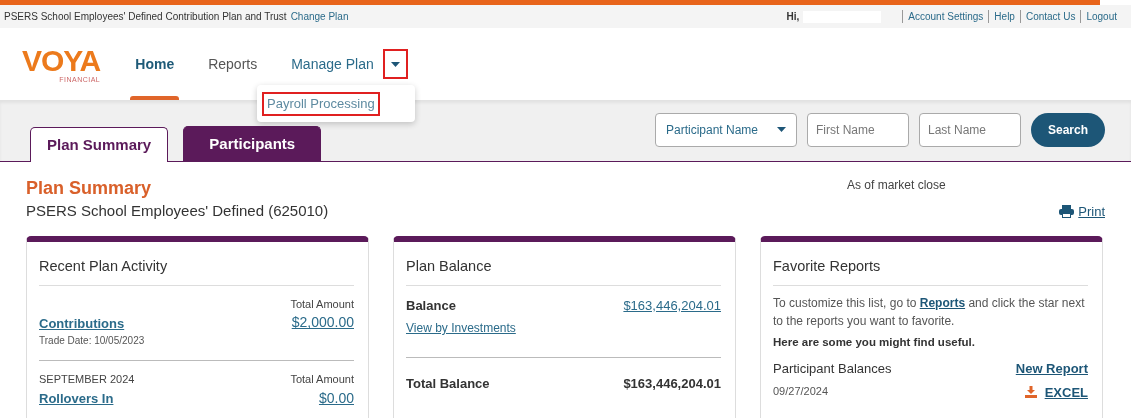 The height and width of the screenshot is (418, 1131). Describe the element at coordinates (801, 391) in the screenshot. I see `report-date: 09/27/2024` at that location.